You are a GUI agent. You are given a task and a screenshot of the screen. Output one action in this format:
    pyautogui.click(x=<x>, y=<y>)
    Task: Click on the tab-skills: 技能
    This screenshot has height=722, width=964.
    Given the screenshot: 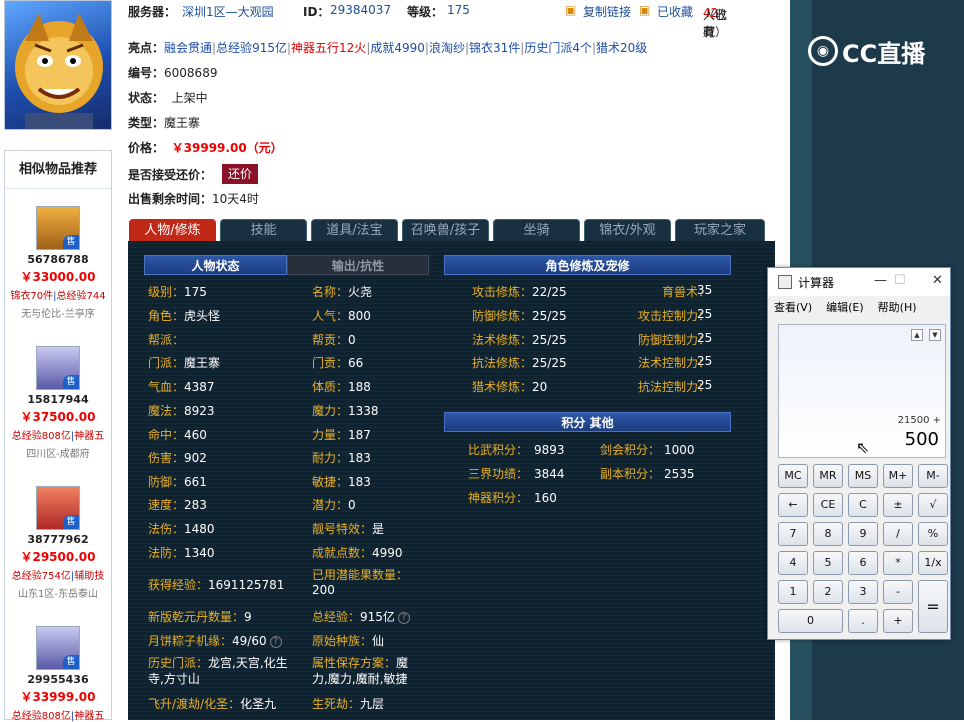 What is the action you would take?
    pyautogui.click(x=263, y=230)
    